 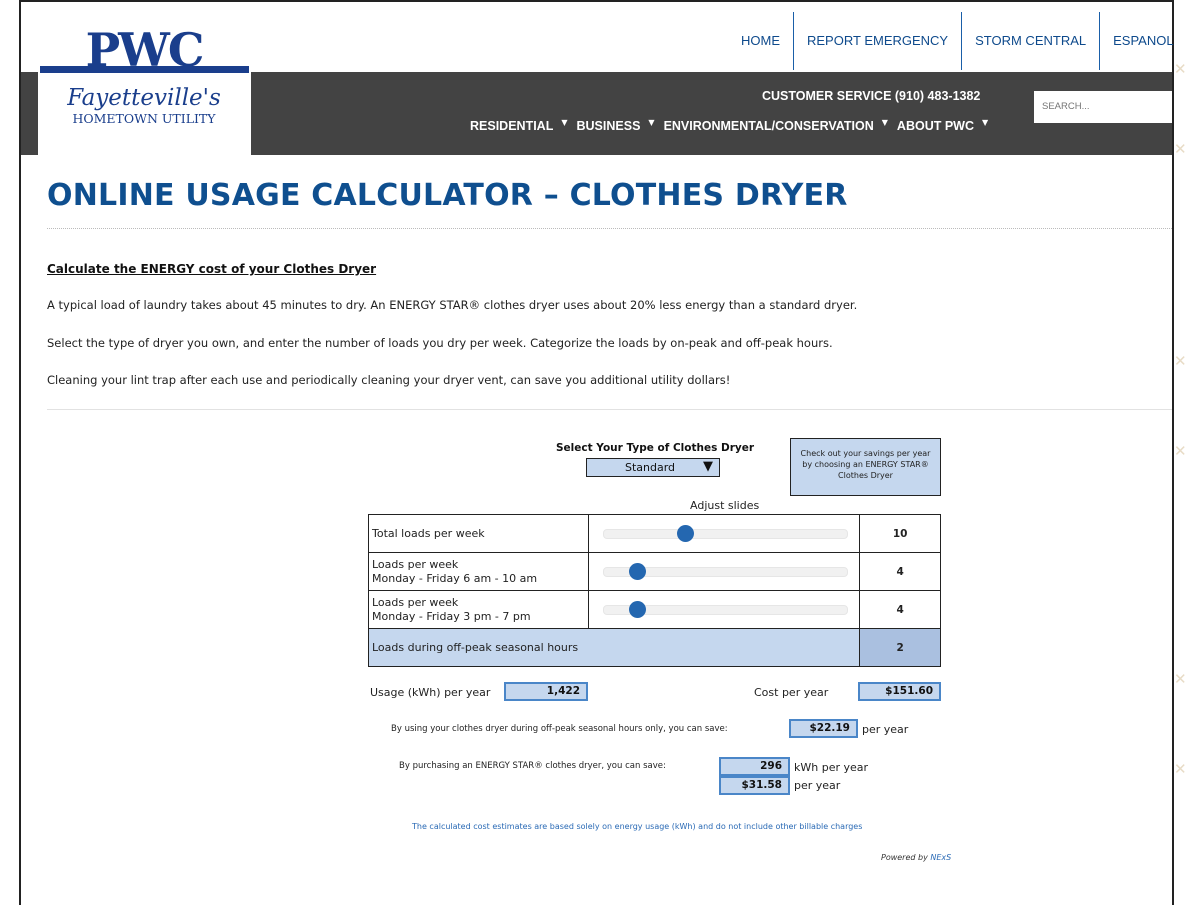 What do you see at coordinates (725, 505) in the screenshot?
I see `adjust-slides-label: Adjust slides` at bounding box center [725, 505].